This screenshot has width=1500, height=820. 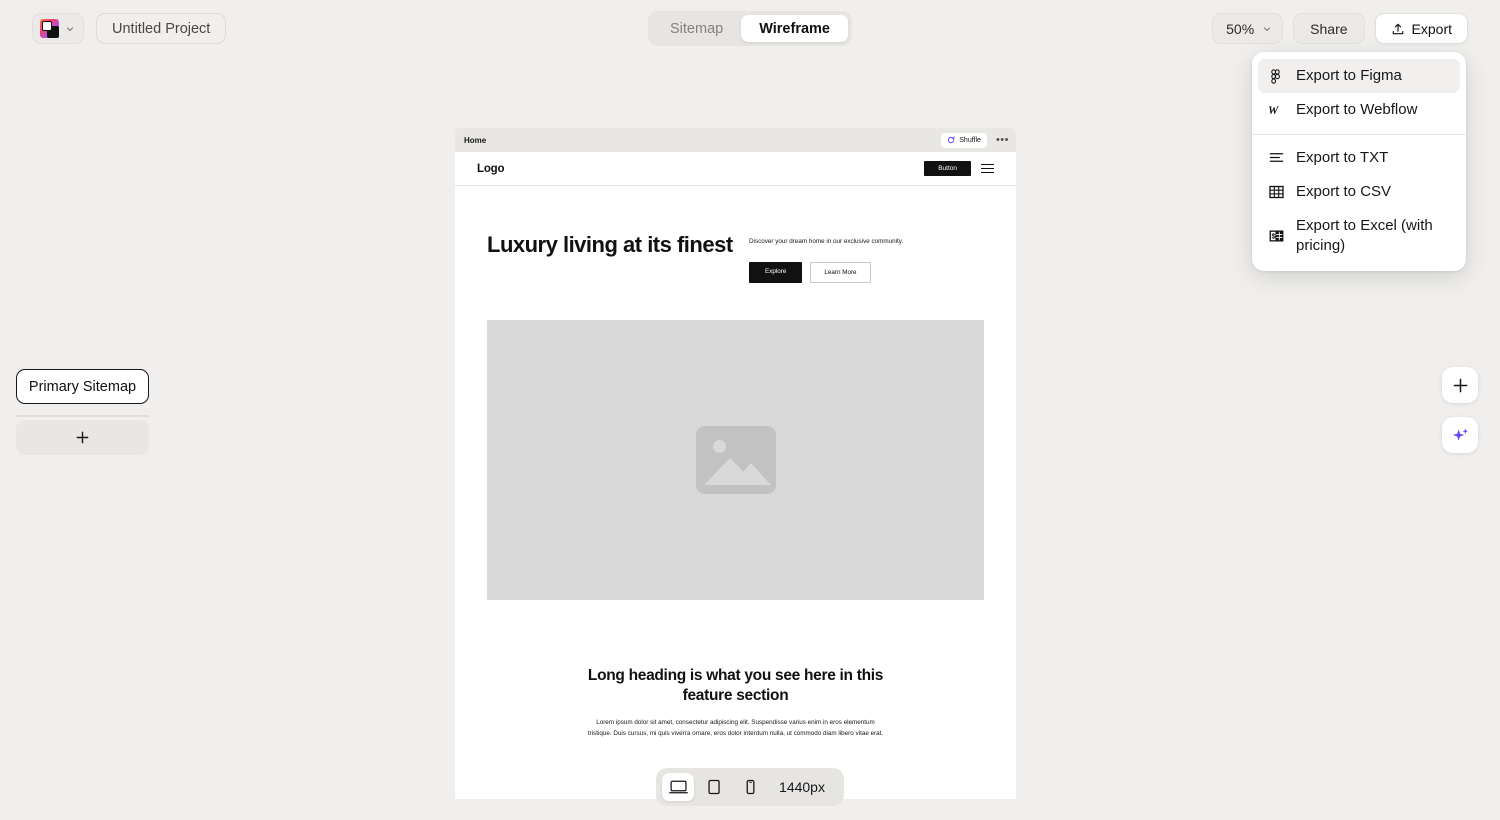 I want to click on sidebar-item-primary-sitemap: Primary Sitemap, so click(x=82, y=386).